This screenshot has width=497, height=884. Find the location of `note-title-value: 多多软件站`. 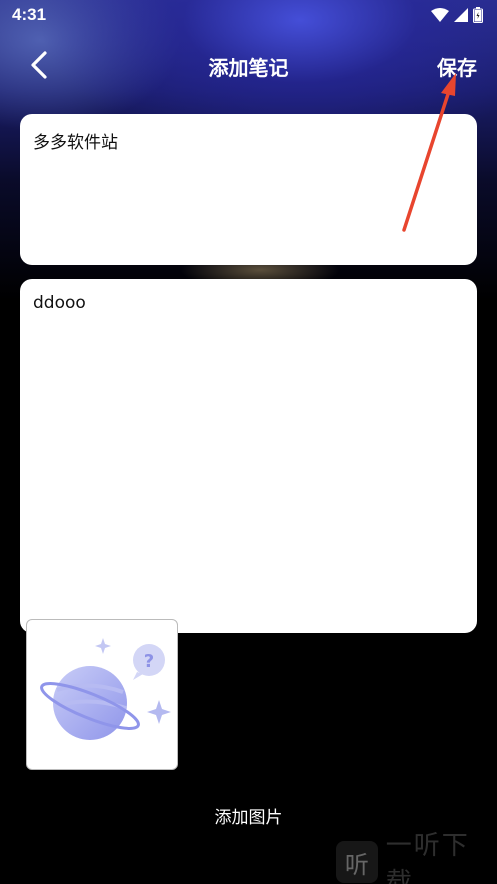

note-title-value: 多多软件站 is located at coordinates (75, 143).